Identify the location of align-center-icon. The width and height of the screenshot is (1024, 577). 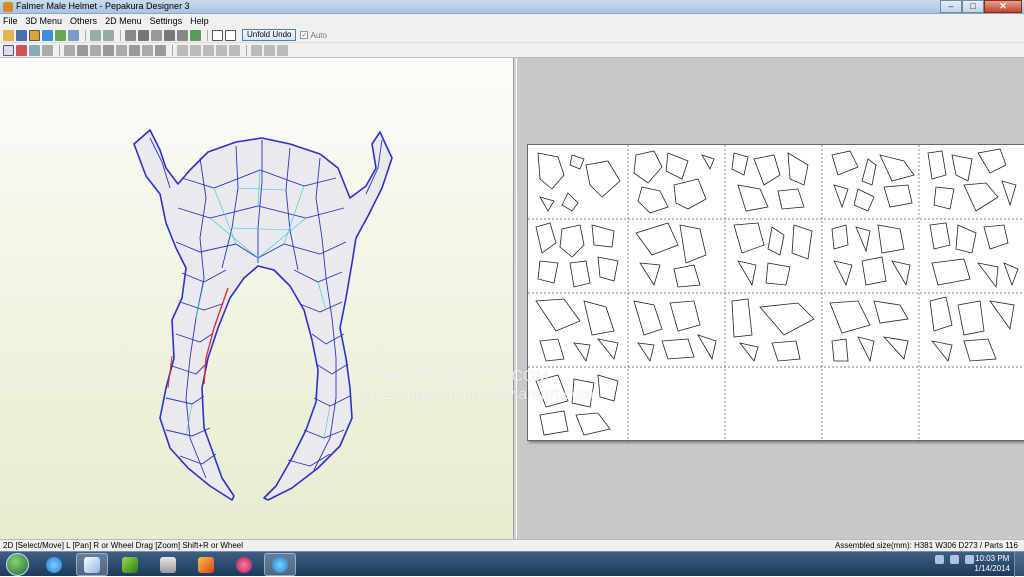
(195, 50).